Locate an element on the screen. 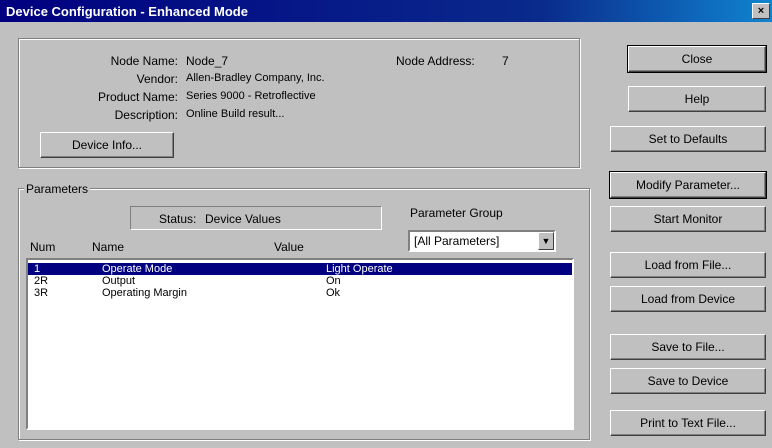 Image resolution: width=772 pixels, height=448 pixels. parameter-group-label: Parameter Group is located at coordinates (456, 213).